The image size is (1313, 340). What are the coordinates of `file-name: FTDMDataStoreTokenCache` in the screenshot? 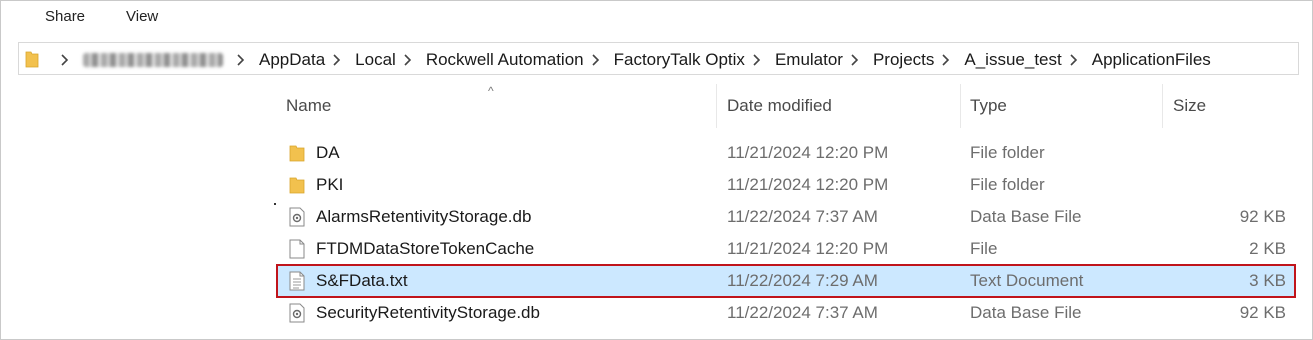 It's located at (425, 248).